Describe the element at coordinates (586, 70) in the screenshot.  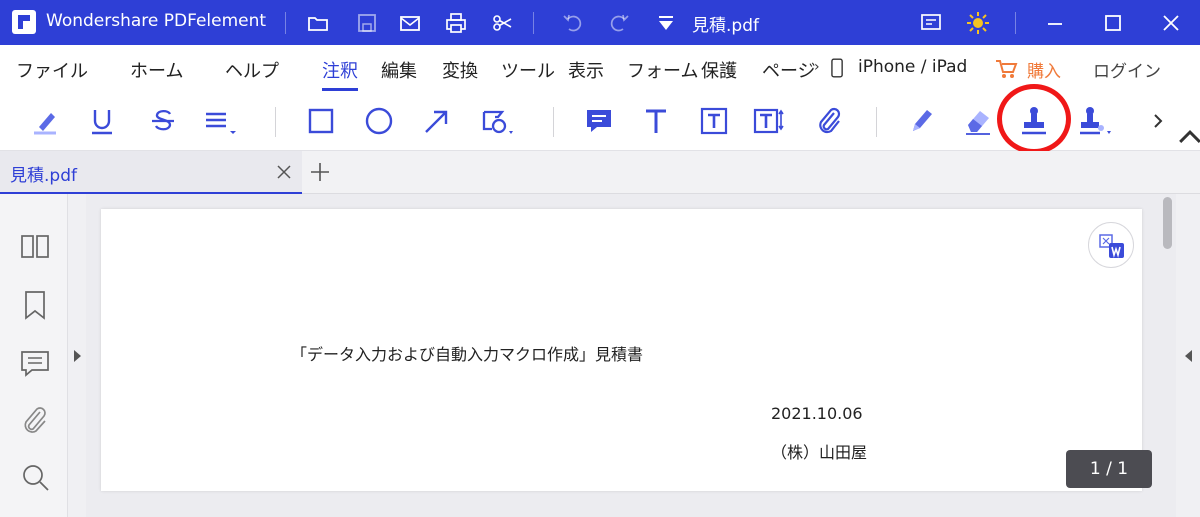
I see `menu-view: 表示` at that location.